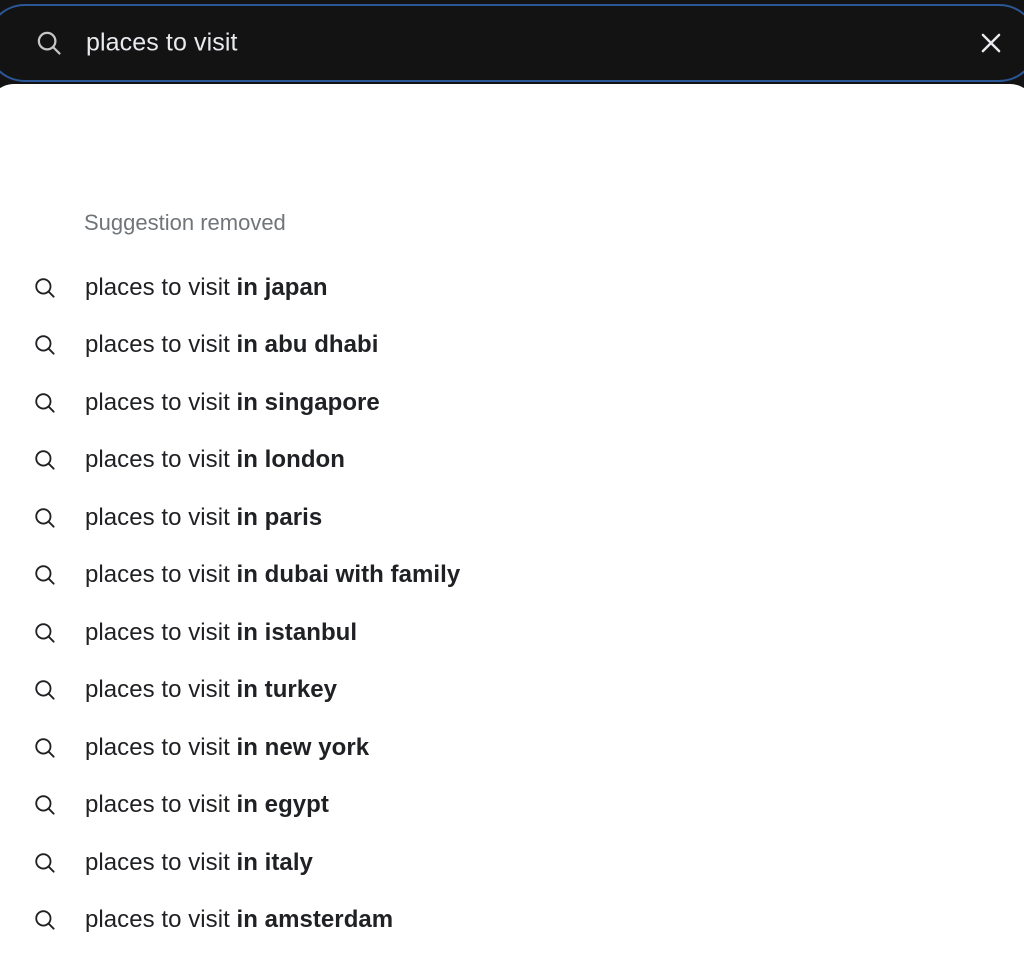 This screenshot has height=964, width=1024. What do you see at coordinates (512, 691) in the screenshot?
I see `list-item: places to visit in turkey` at bounding box center [512, 691].